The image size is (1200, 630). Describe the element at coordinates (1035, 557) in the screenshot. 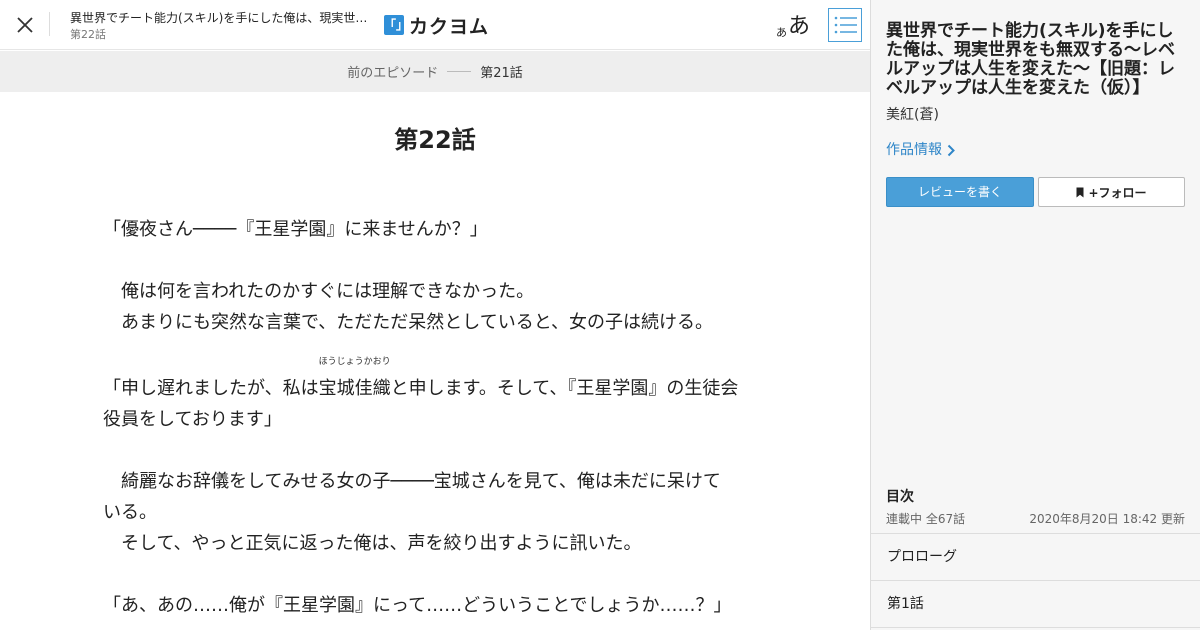

I see `toc-item-prologue: プロローグ` at that location.